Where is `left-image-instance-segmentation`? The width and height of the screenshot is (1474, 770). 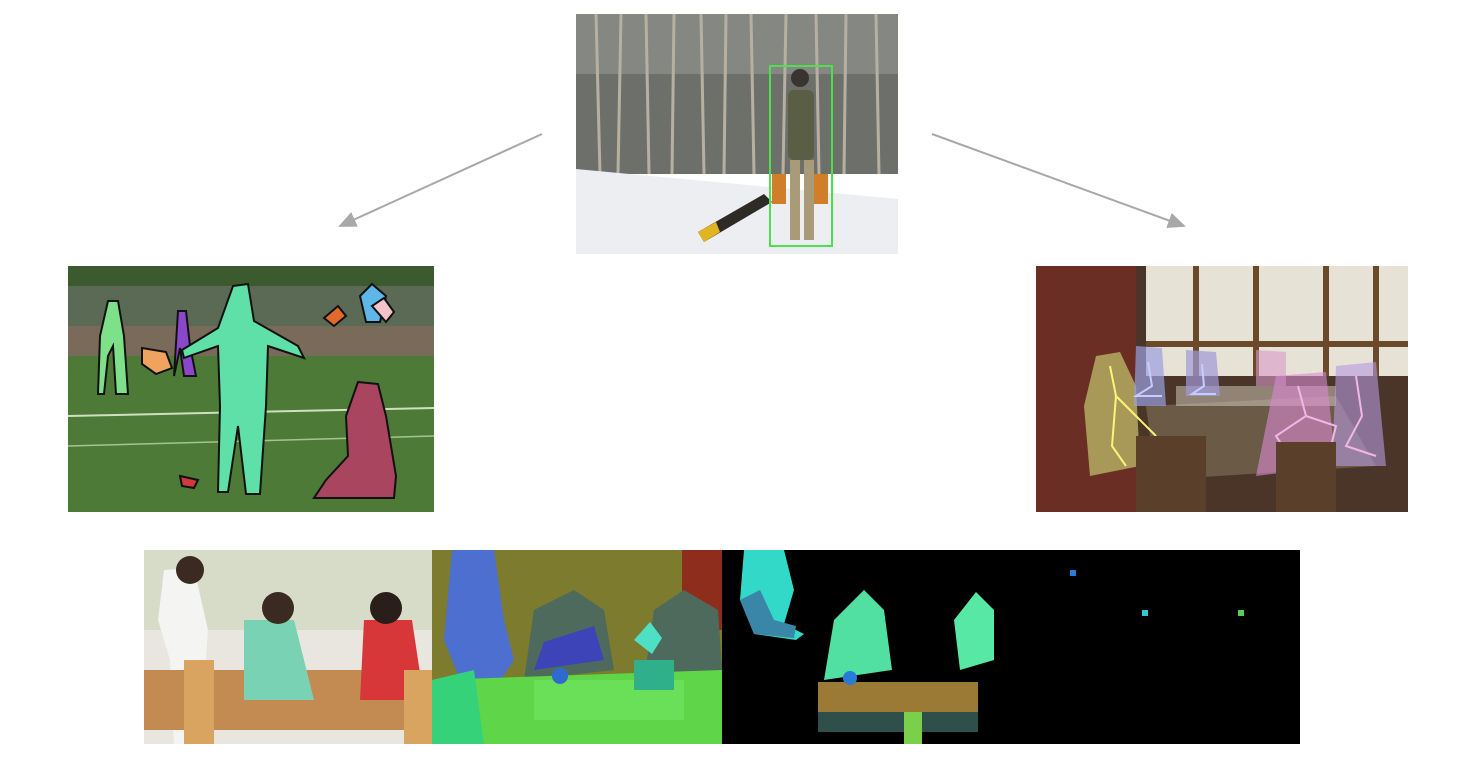
left-image-instance-segmentation is located at coordinates (251, 389).